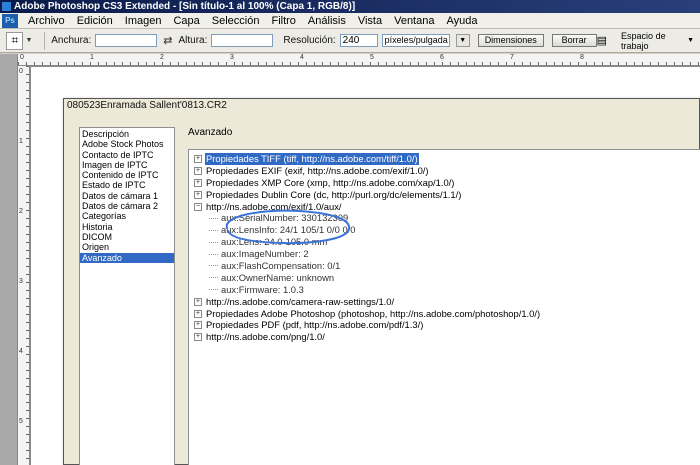 This screenshot has height=465, width=700. Describe the element at coordinates (447, 254) in the screenshot. I see `tree-leaf-image-number: aux:ImageNumber: 2` at that location.